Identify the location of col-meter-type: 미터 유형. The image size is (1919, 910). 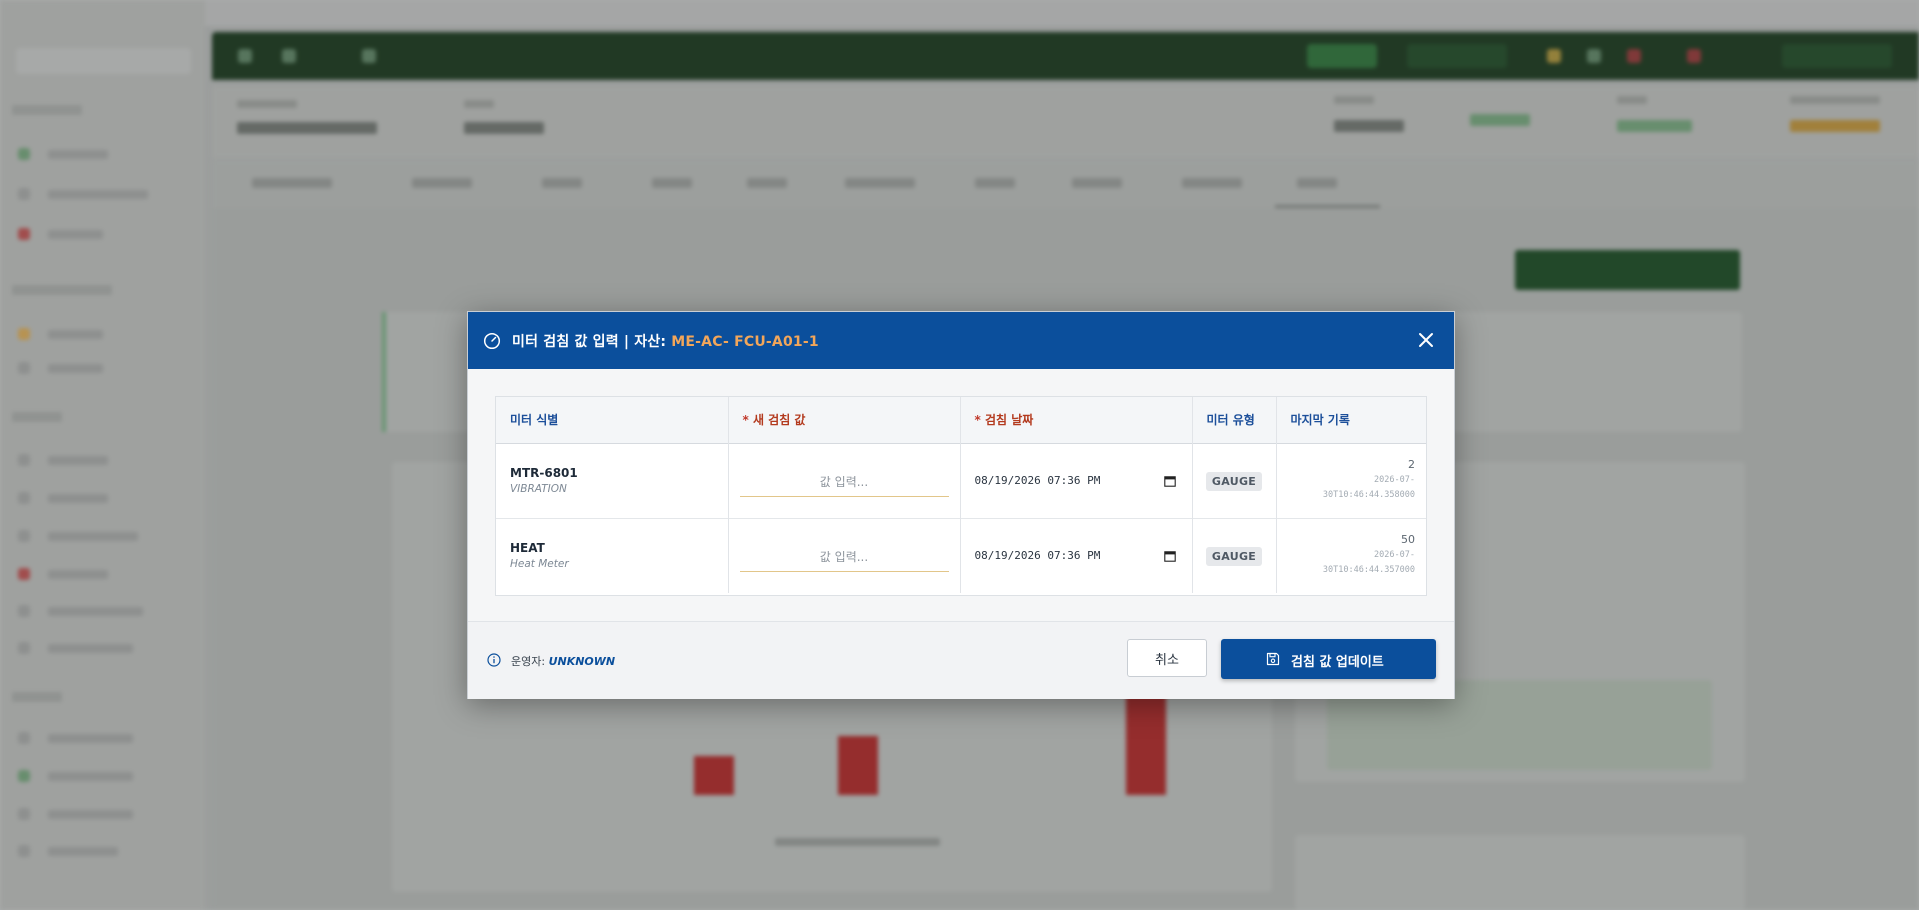
(1234, 420).